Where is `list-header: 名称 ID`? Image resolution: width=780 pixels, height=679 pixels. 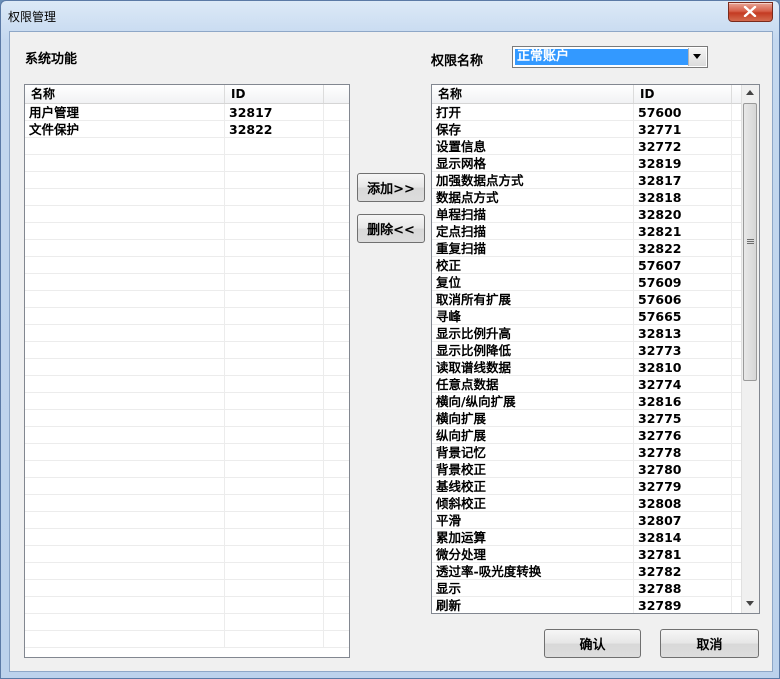 list-header: 名称 ID is located at coordinates (187, 94).